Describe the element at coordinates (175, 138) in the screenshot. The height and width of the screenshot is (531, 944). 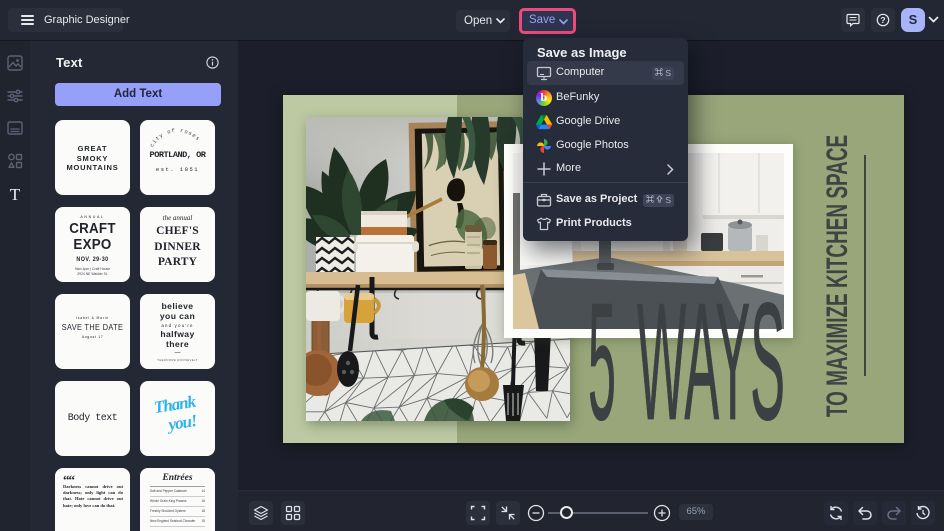
I see `svg-text: city of roses` at that location.